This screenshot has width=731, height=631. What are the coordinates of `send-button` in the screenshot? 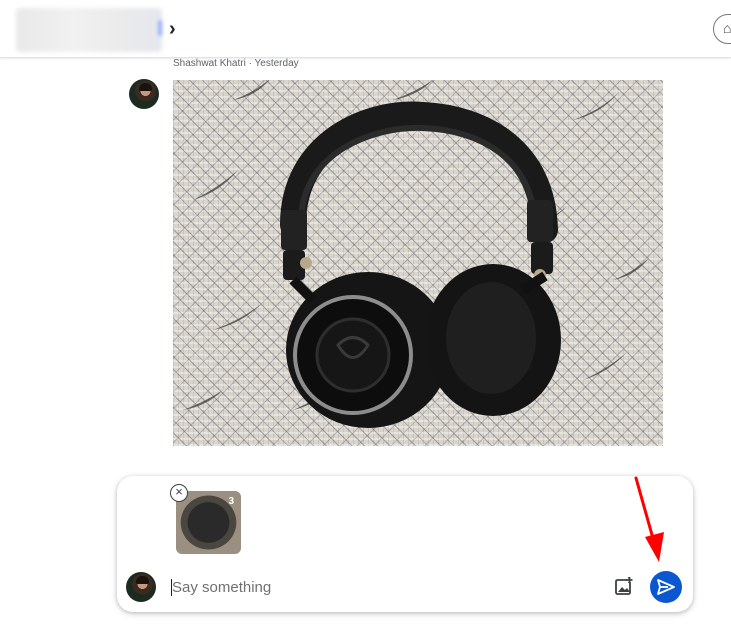 It's located at (666, 587).